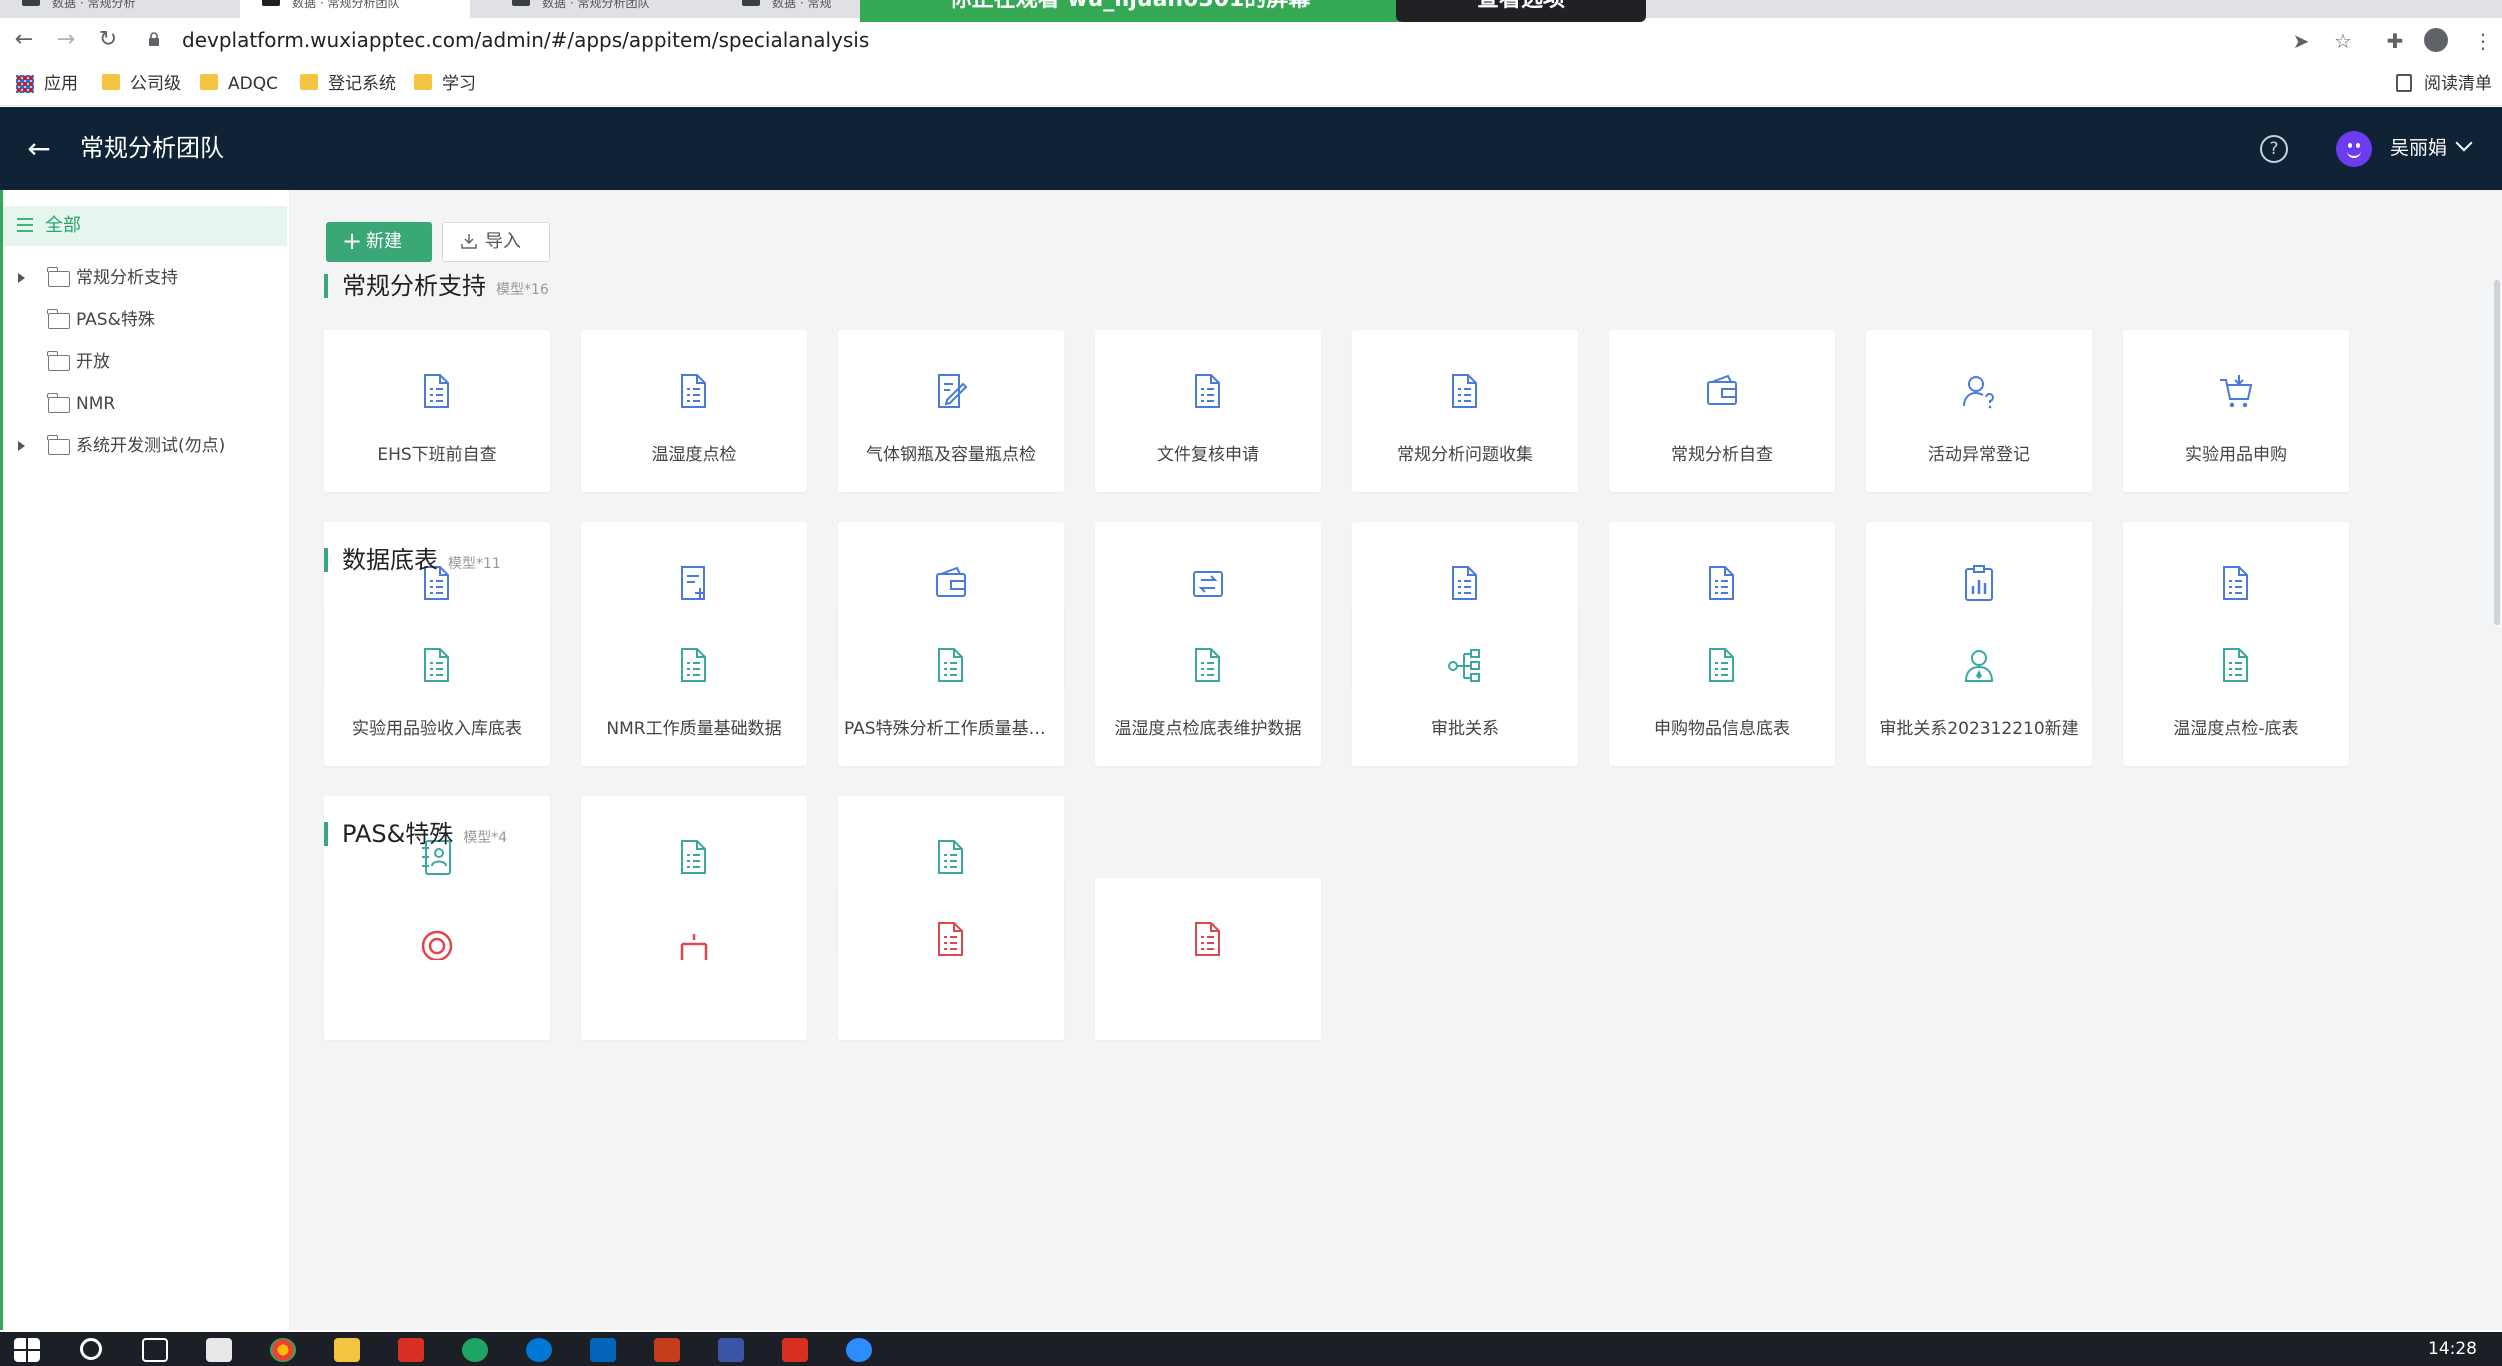 This screenshot has height=1366, width=2502. Describe the element at coordinates (152, 148) in the screenshot. I see `page-title: 常规分析团队` at that location.